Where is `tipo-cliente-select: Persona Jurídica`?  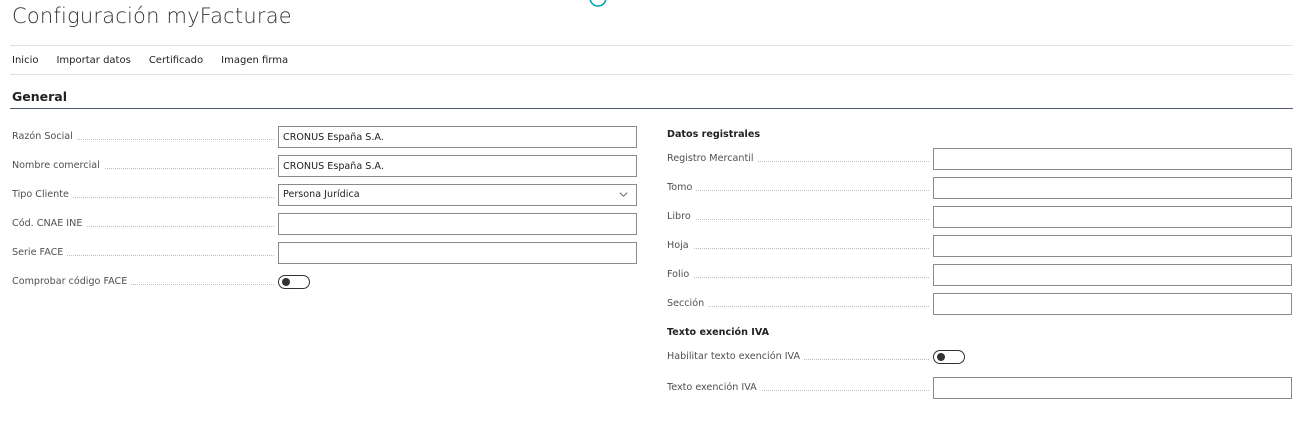 tipo-cliente-select: Persona Jurídica is located at coordinates (457, 195).